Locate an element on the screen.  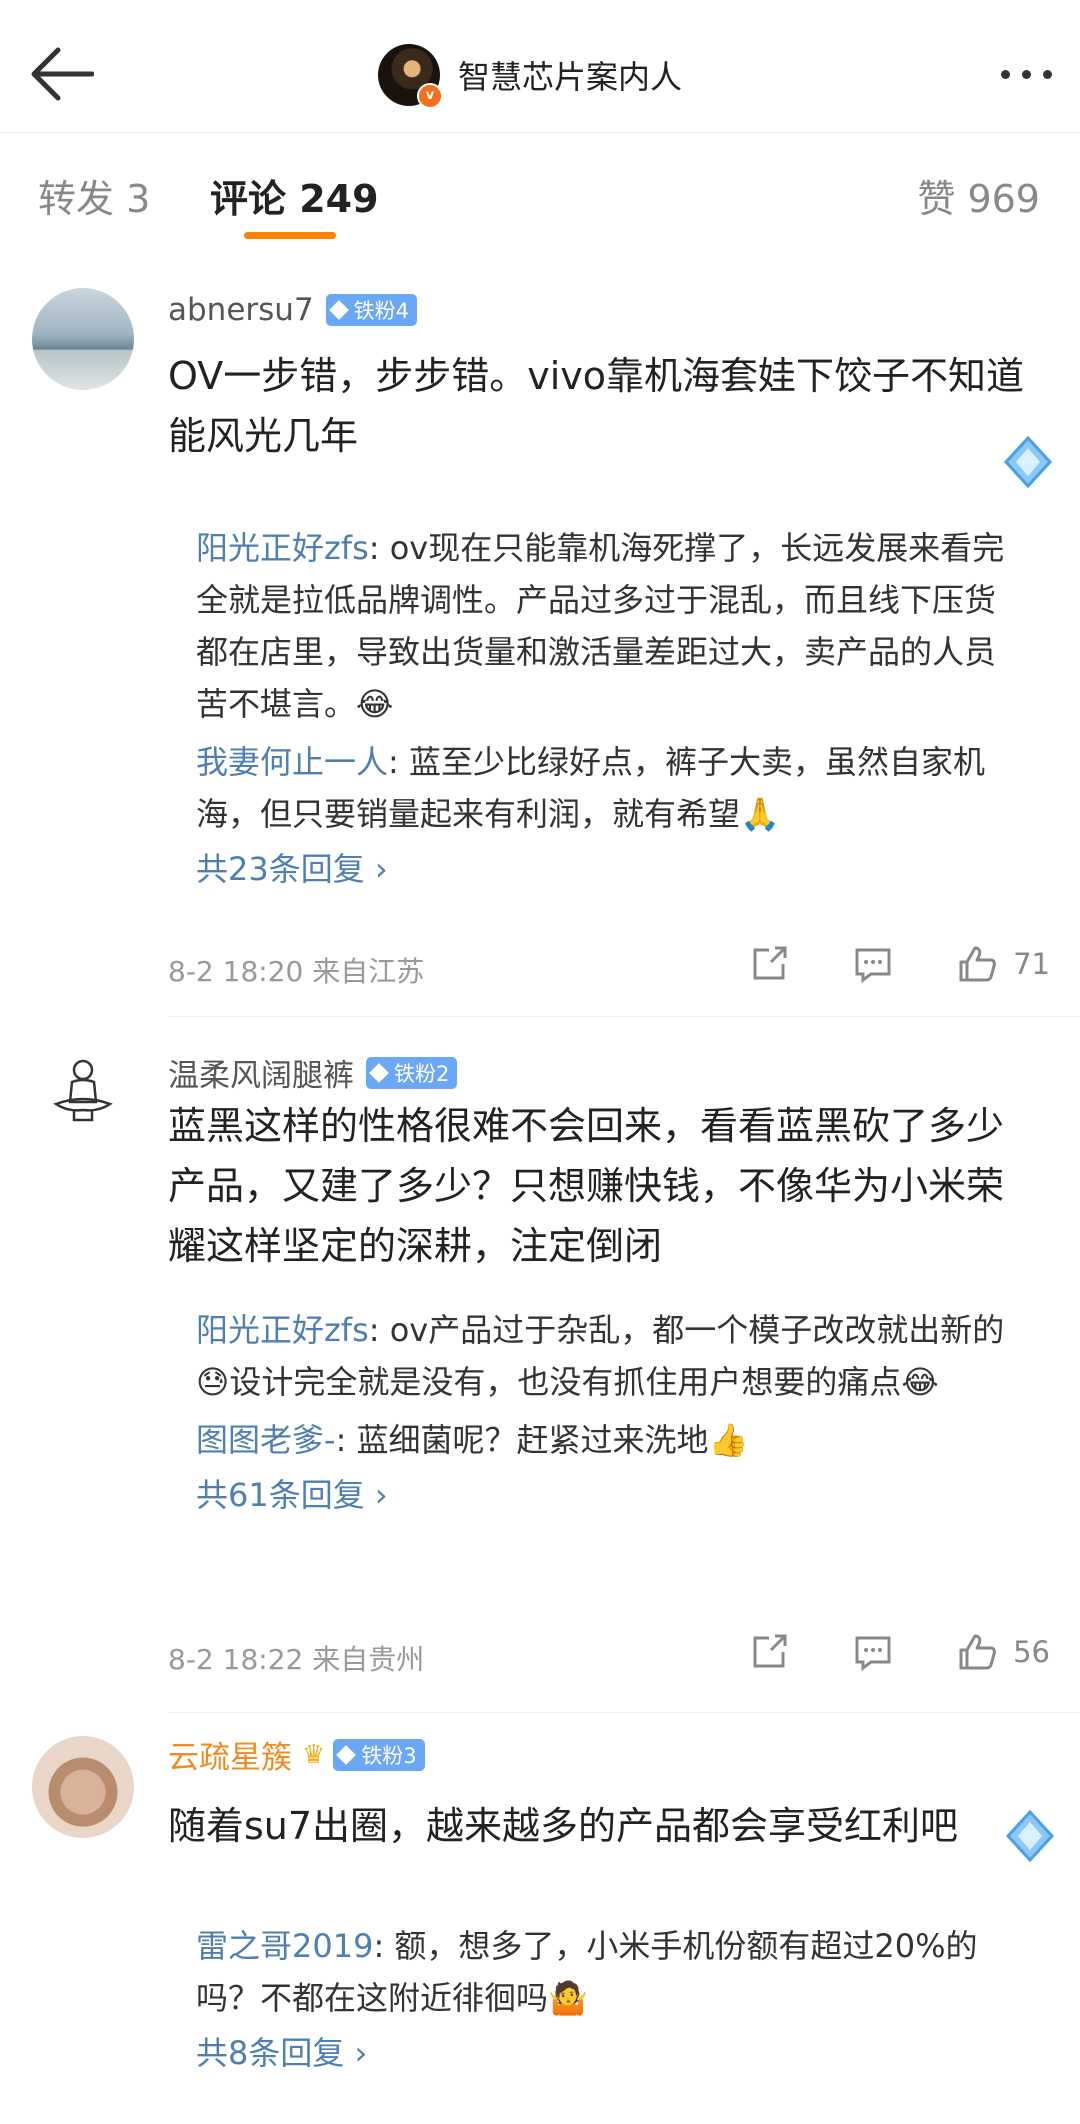
fan-badge: 铁粉2 is located at coordinates (412, 1072).